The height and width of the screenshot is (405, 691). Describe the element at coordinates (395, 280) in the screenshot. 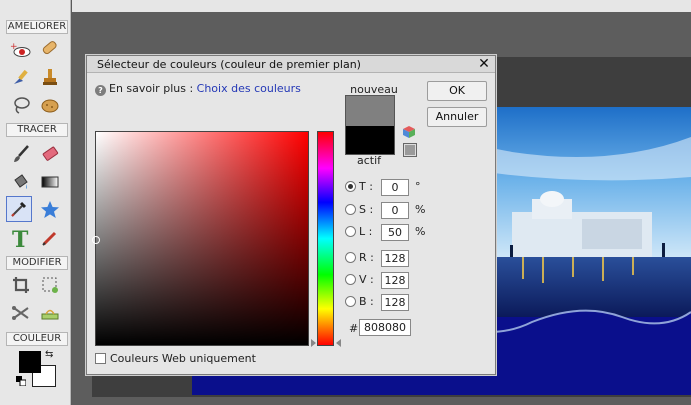

I see `green-field: 128` at that location.